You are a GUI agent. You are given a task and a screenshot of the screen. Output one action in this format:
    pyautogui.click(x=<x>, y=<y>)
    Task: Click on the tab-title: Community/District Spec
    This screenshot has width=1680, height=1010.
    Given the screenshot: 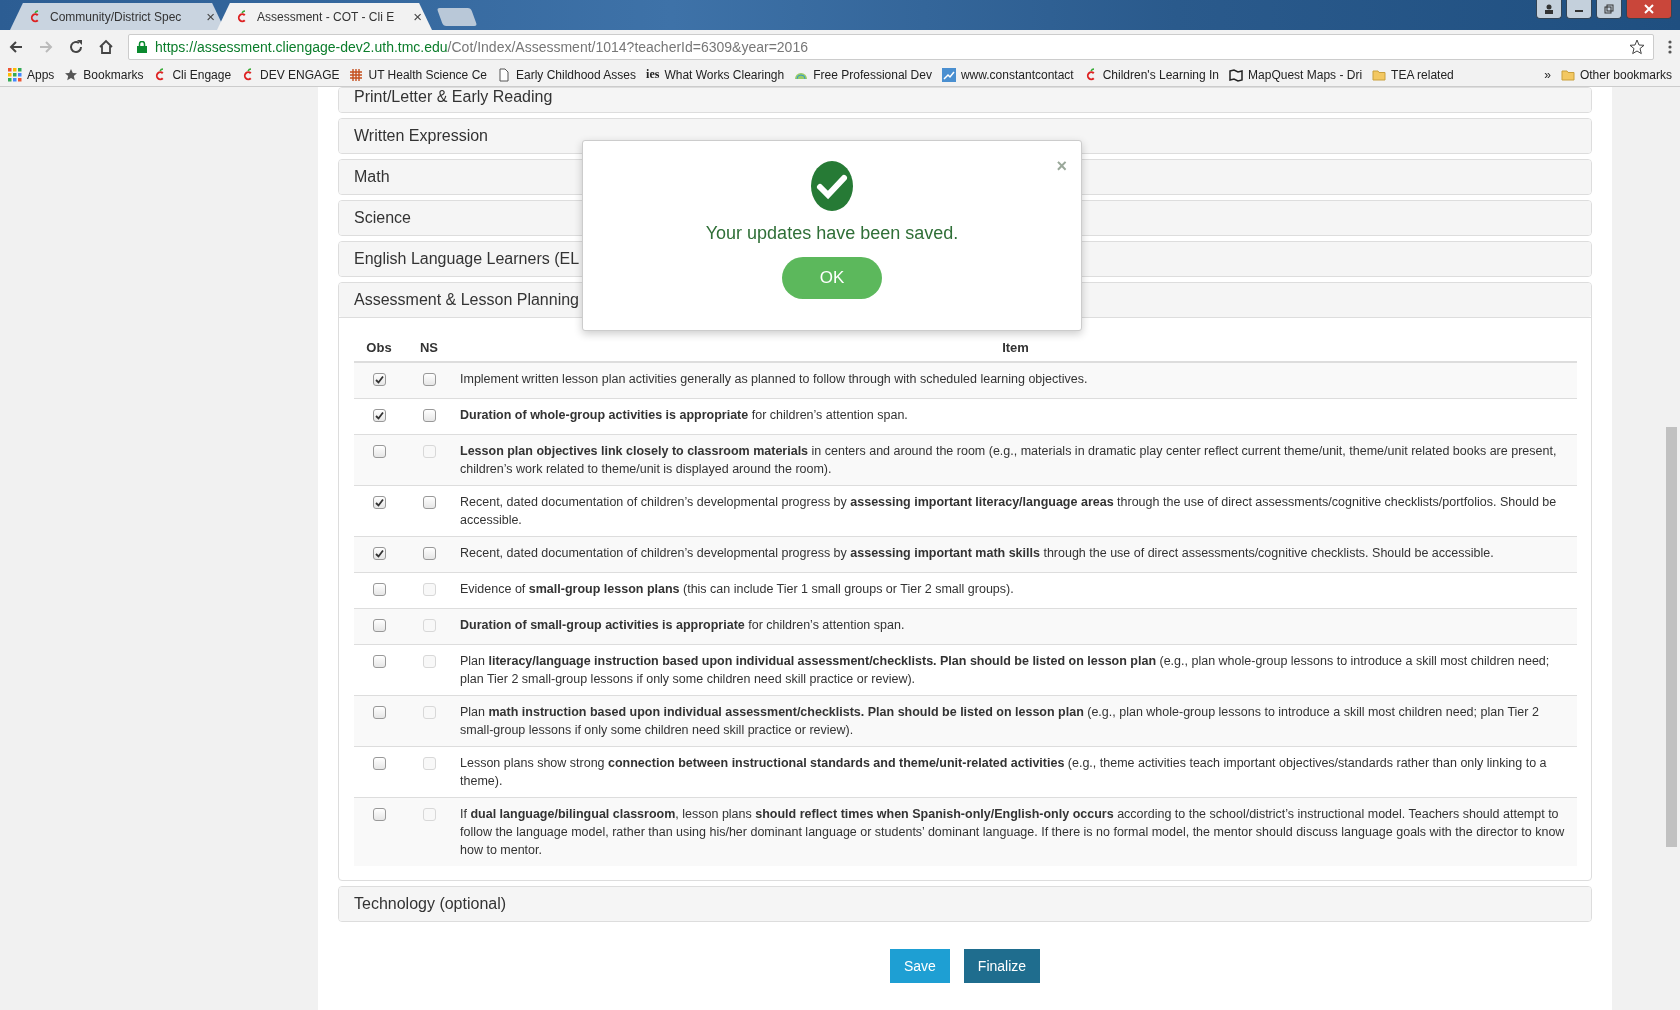 What is the action you would take?
    pyautogui.click(x=116, y=16)
    